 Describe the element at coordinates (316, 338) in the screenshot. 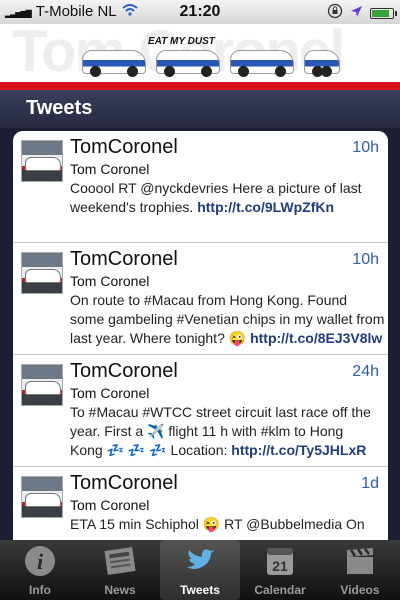

I see `tweet-link: http://t.co/8EJ3V8lw` at that location.